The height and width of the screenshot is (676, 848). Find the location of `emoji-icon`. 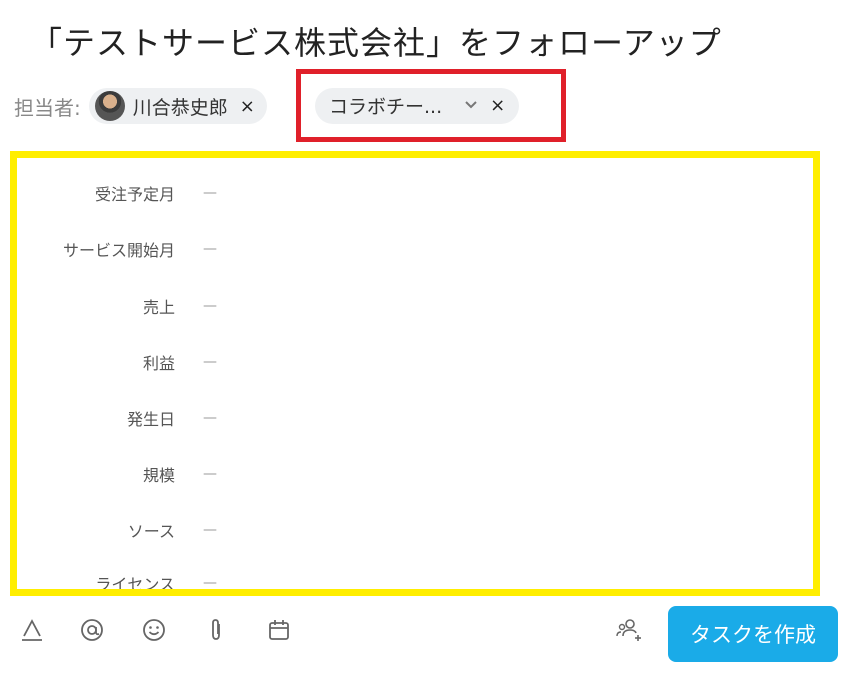

emoji-icon is located at coordinates (154, 630).